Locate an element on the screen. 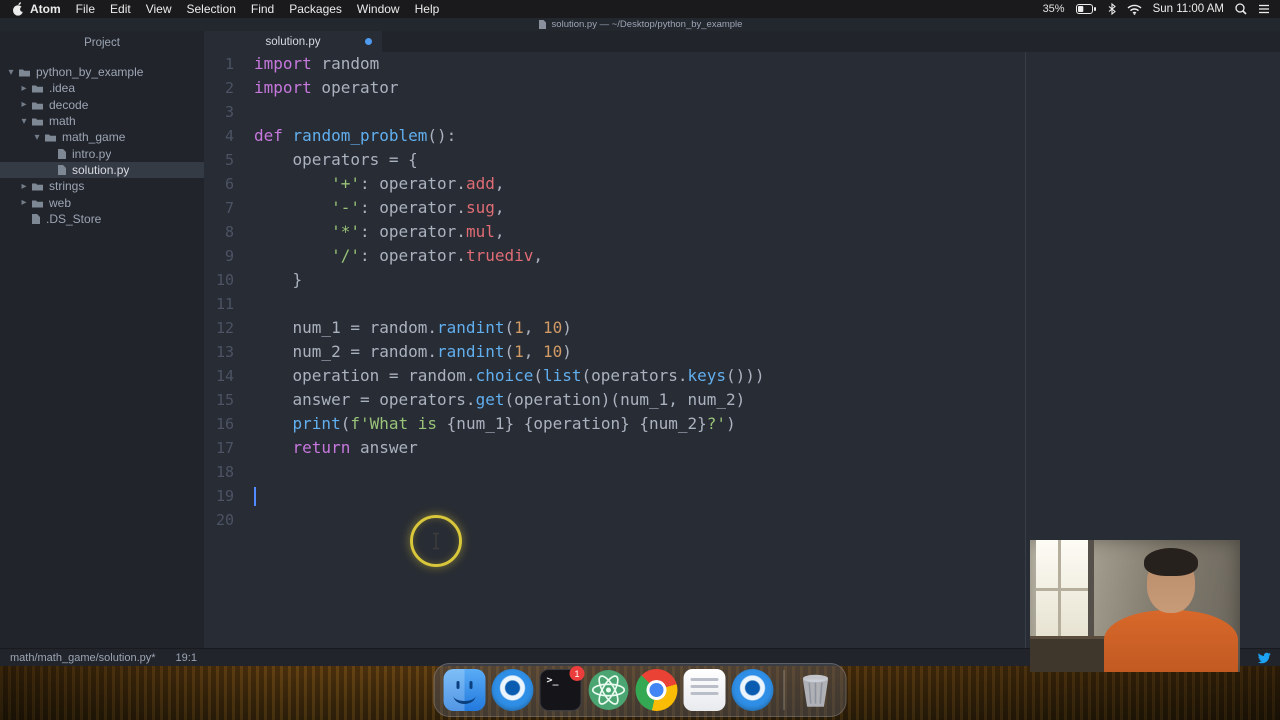  line-number: 16 is located at coordinates (224, 424).